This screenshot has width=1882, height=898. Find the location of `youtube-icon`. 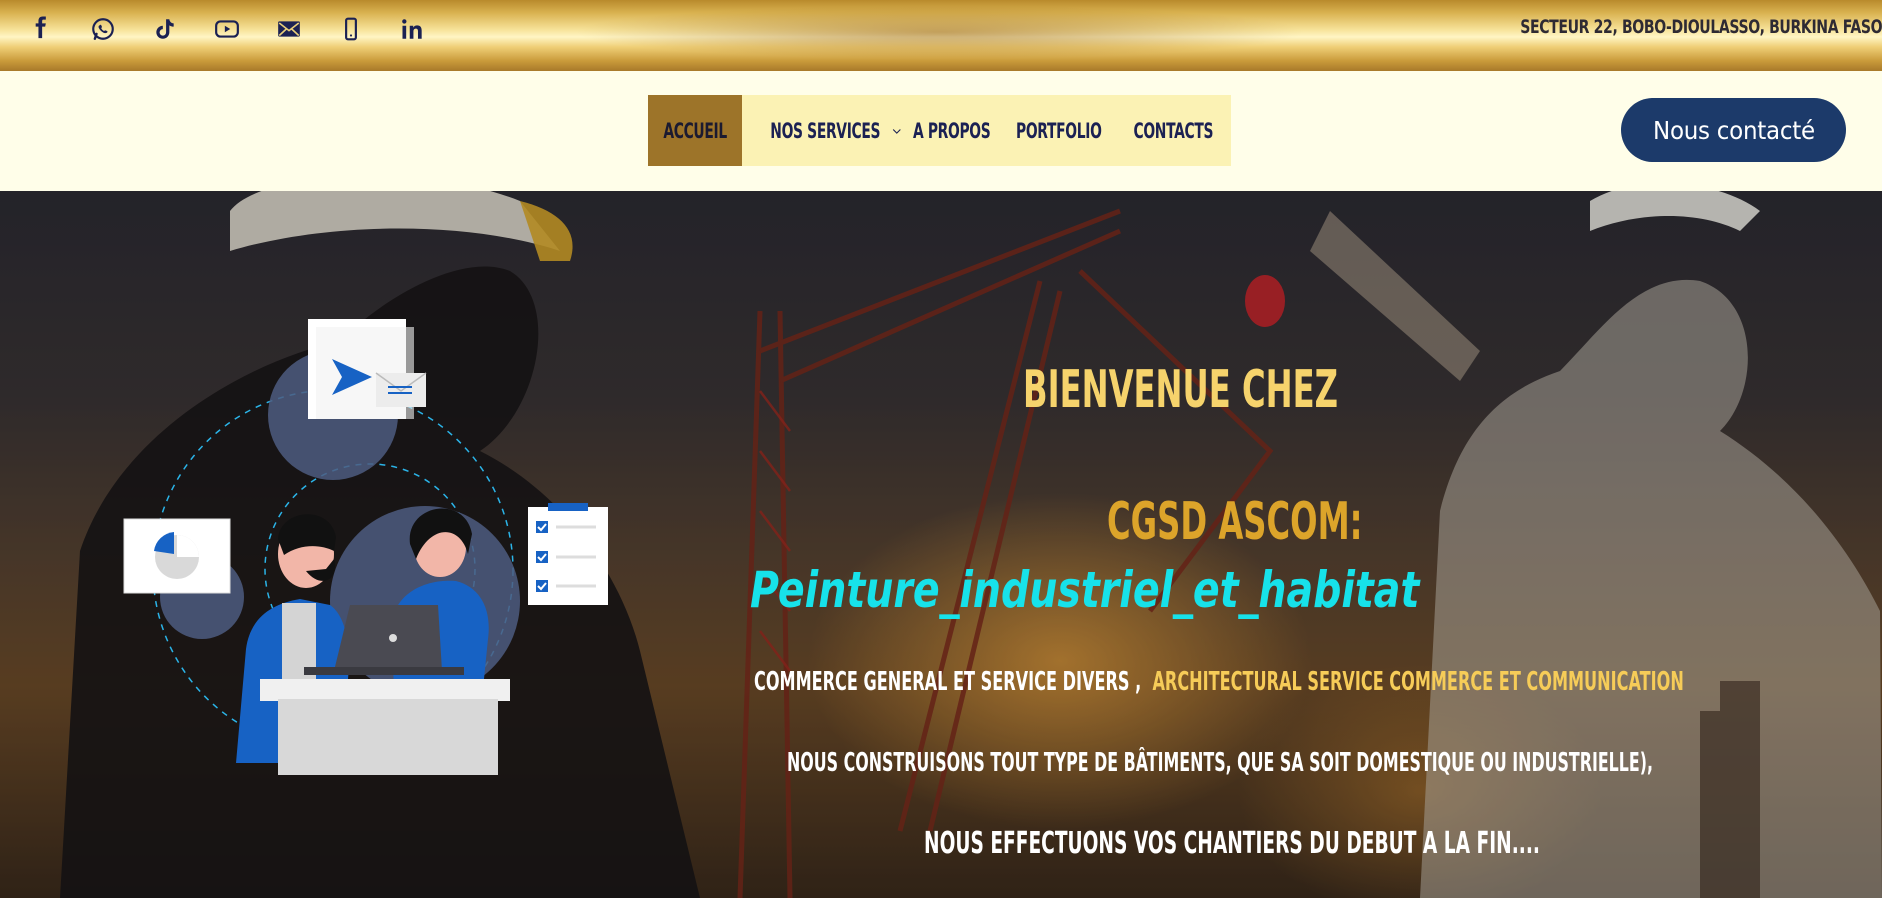

youtube-icon is located at coordinates (227, 29).